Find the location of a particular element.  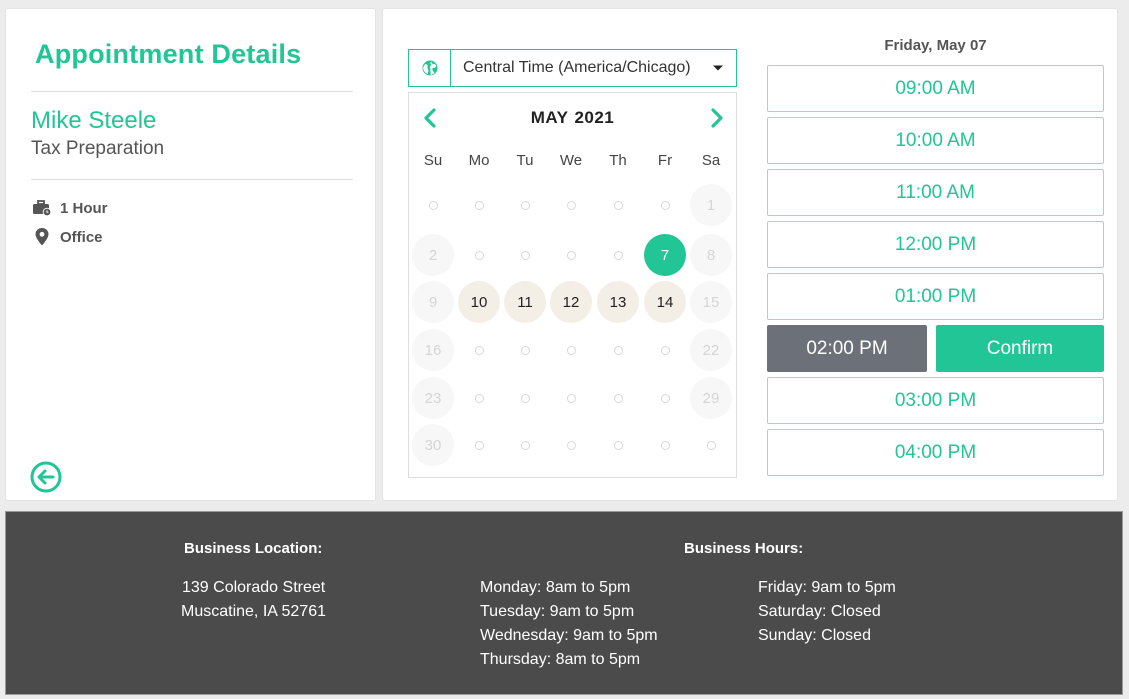

calendar-day-available: 14 is located at coordinates (665, 302).